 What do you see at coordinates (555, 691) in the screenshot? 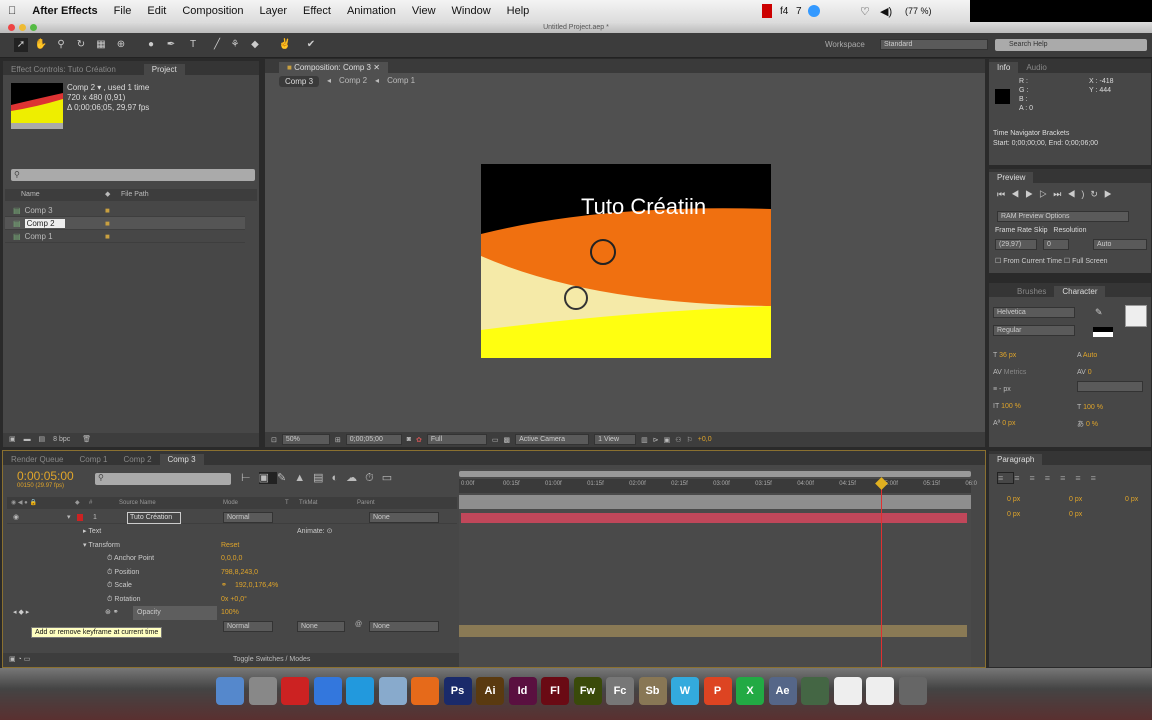
I see `dock-fl-icon: Fl` at bounding box center [555, 691].